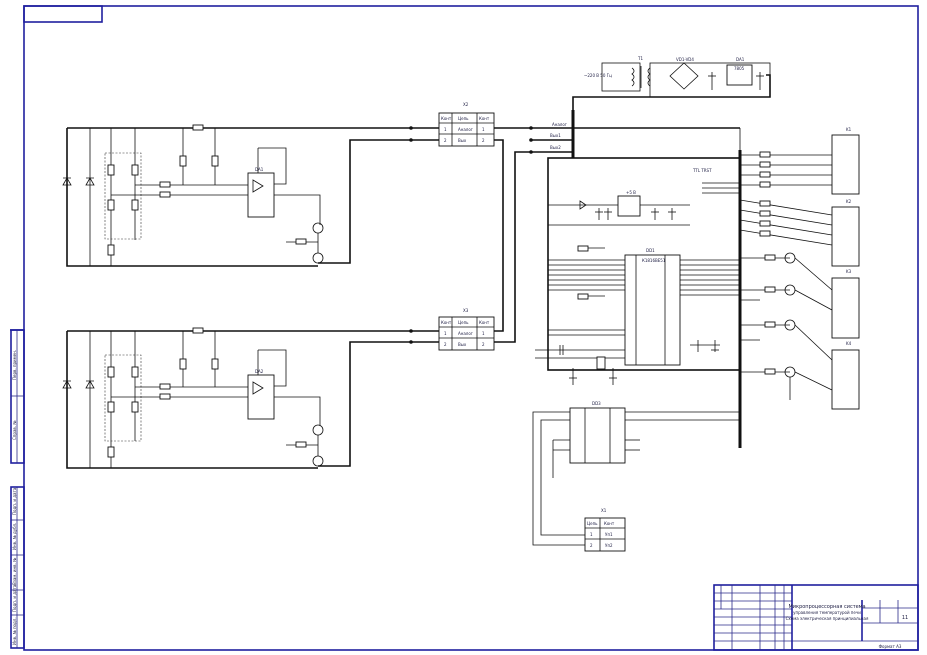 This screenshot has width=927, height=655. Describe the element at coordinates (14, 536) in the screenshot. I see `side-label-3: Инв. № дубл.` at that location.